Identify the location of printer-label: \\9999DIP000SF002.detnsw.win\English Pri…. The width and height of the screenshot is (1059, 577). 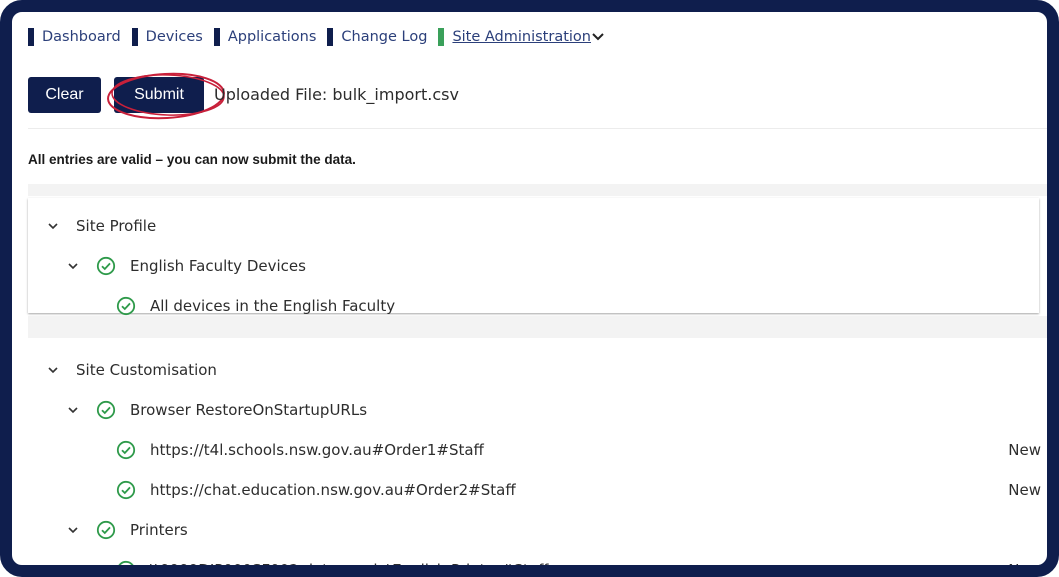
(349, 569).